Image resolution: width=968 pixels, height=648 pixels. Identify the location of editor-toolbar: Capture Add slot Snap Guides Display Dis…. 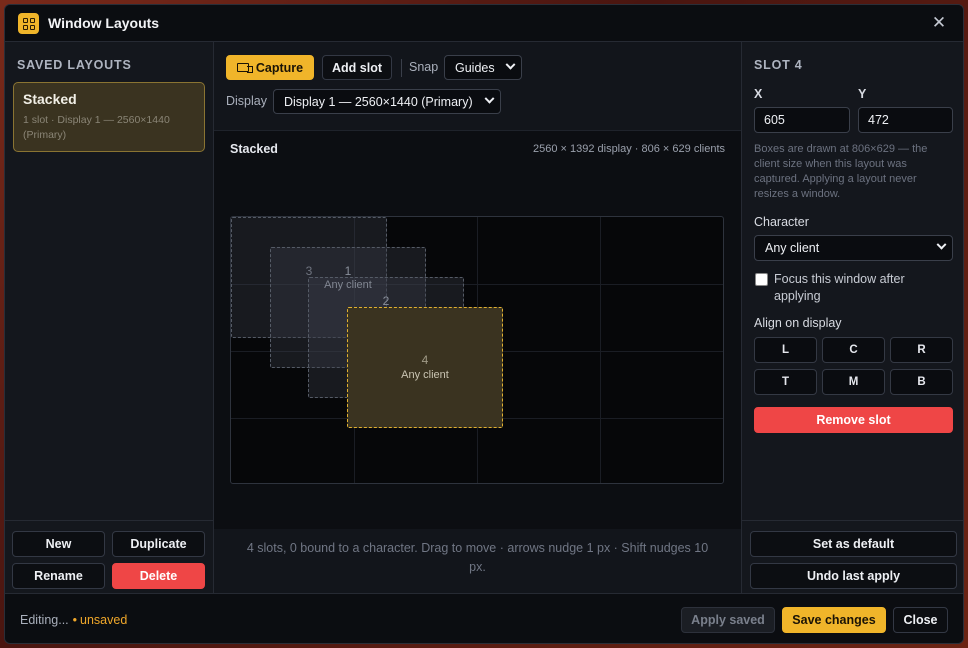
(477, 82).